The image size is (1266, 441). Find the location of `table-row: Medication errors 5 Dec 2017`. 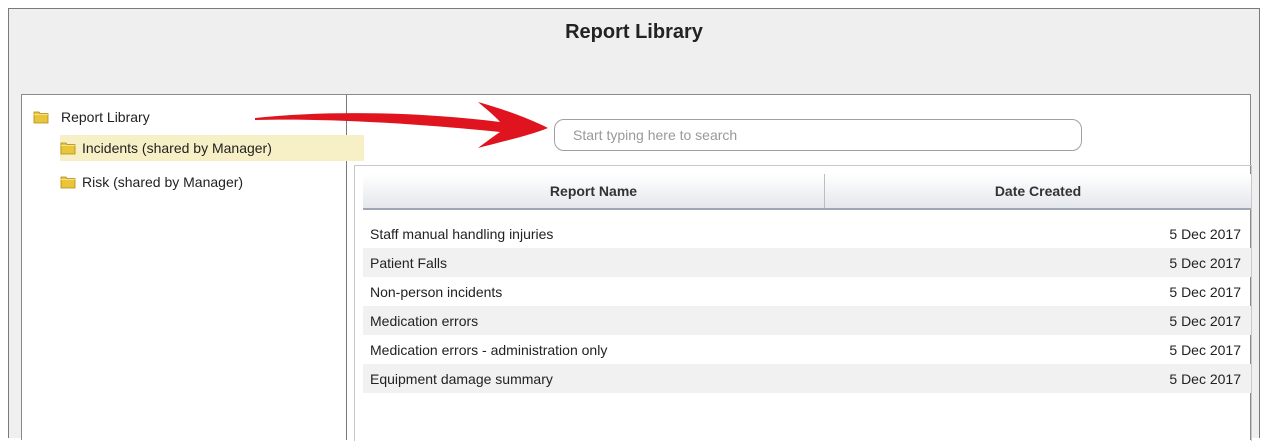

table-row: Medication errors 5 Dec 2017 is located at coordinates (807, 320).